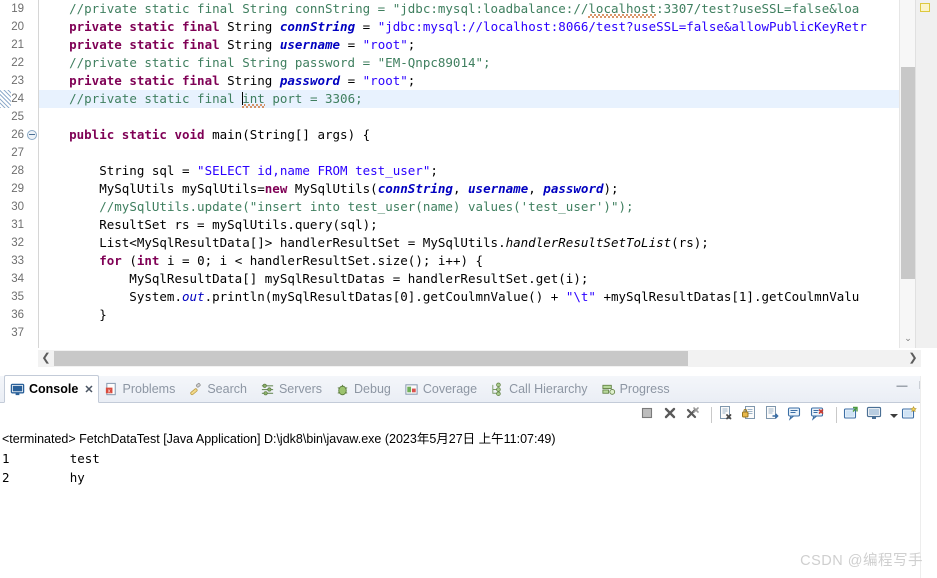 This screenshot has width=937, height=578. Describe the element at coordinates (141, 134) in the screenshot. I see `code-token: public static void` at that location.